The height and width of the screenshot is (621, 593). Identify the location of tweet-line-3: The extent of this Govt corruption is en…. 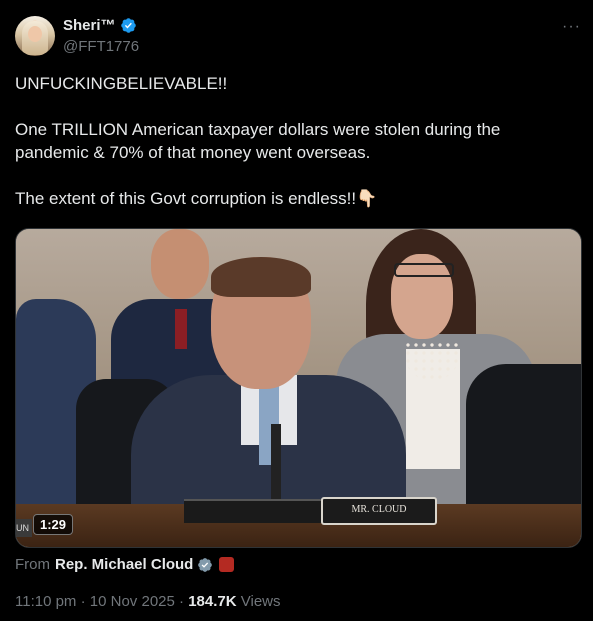
(196, 198).